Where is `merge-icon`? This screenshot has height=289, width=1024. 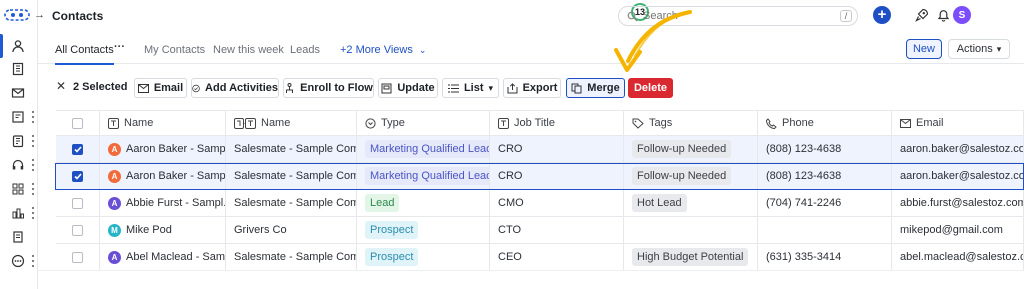 merge-icon is located at coordinates (576, 88).